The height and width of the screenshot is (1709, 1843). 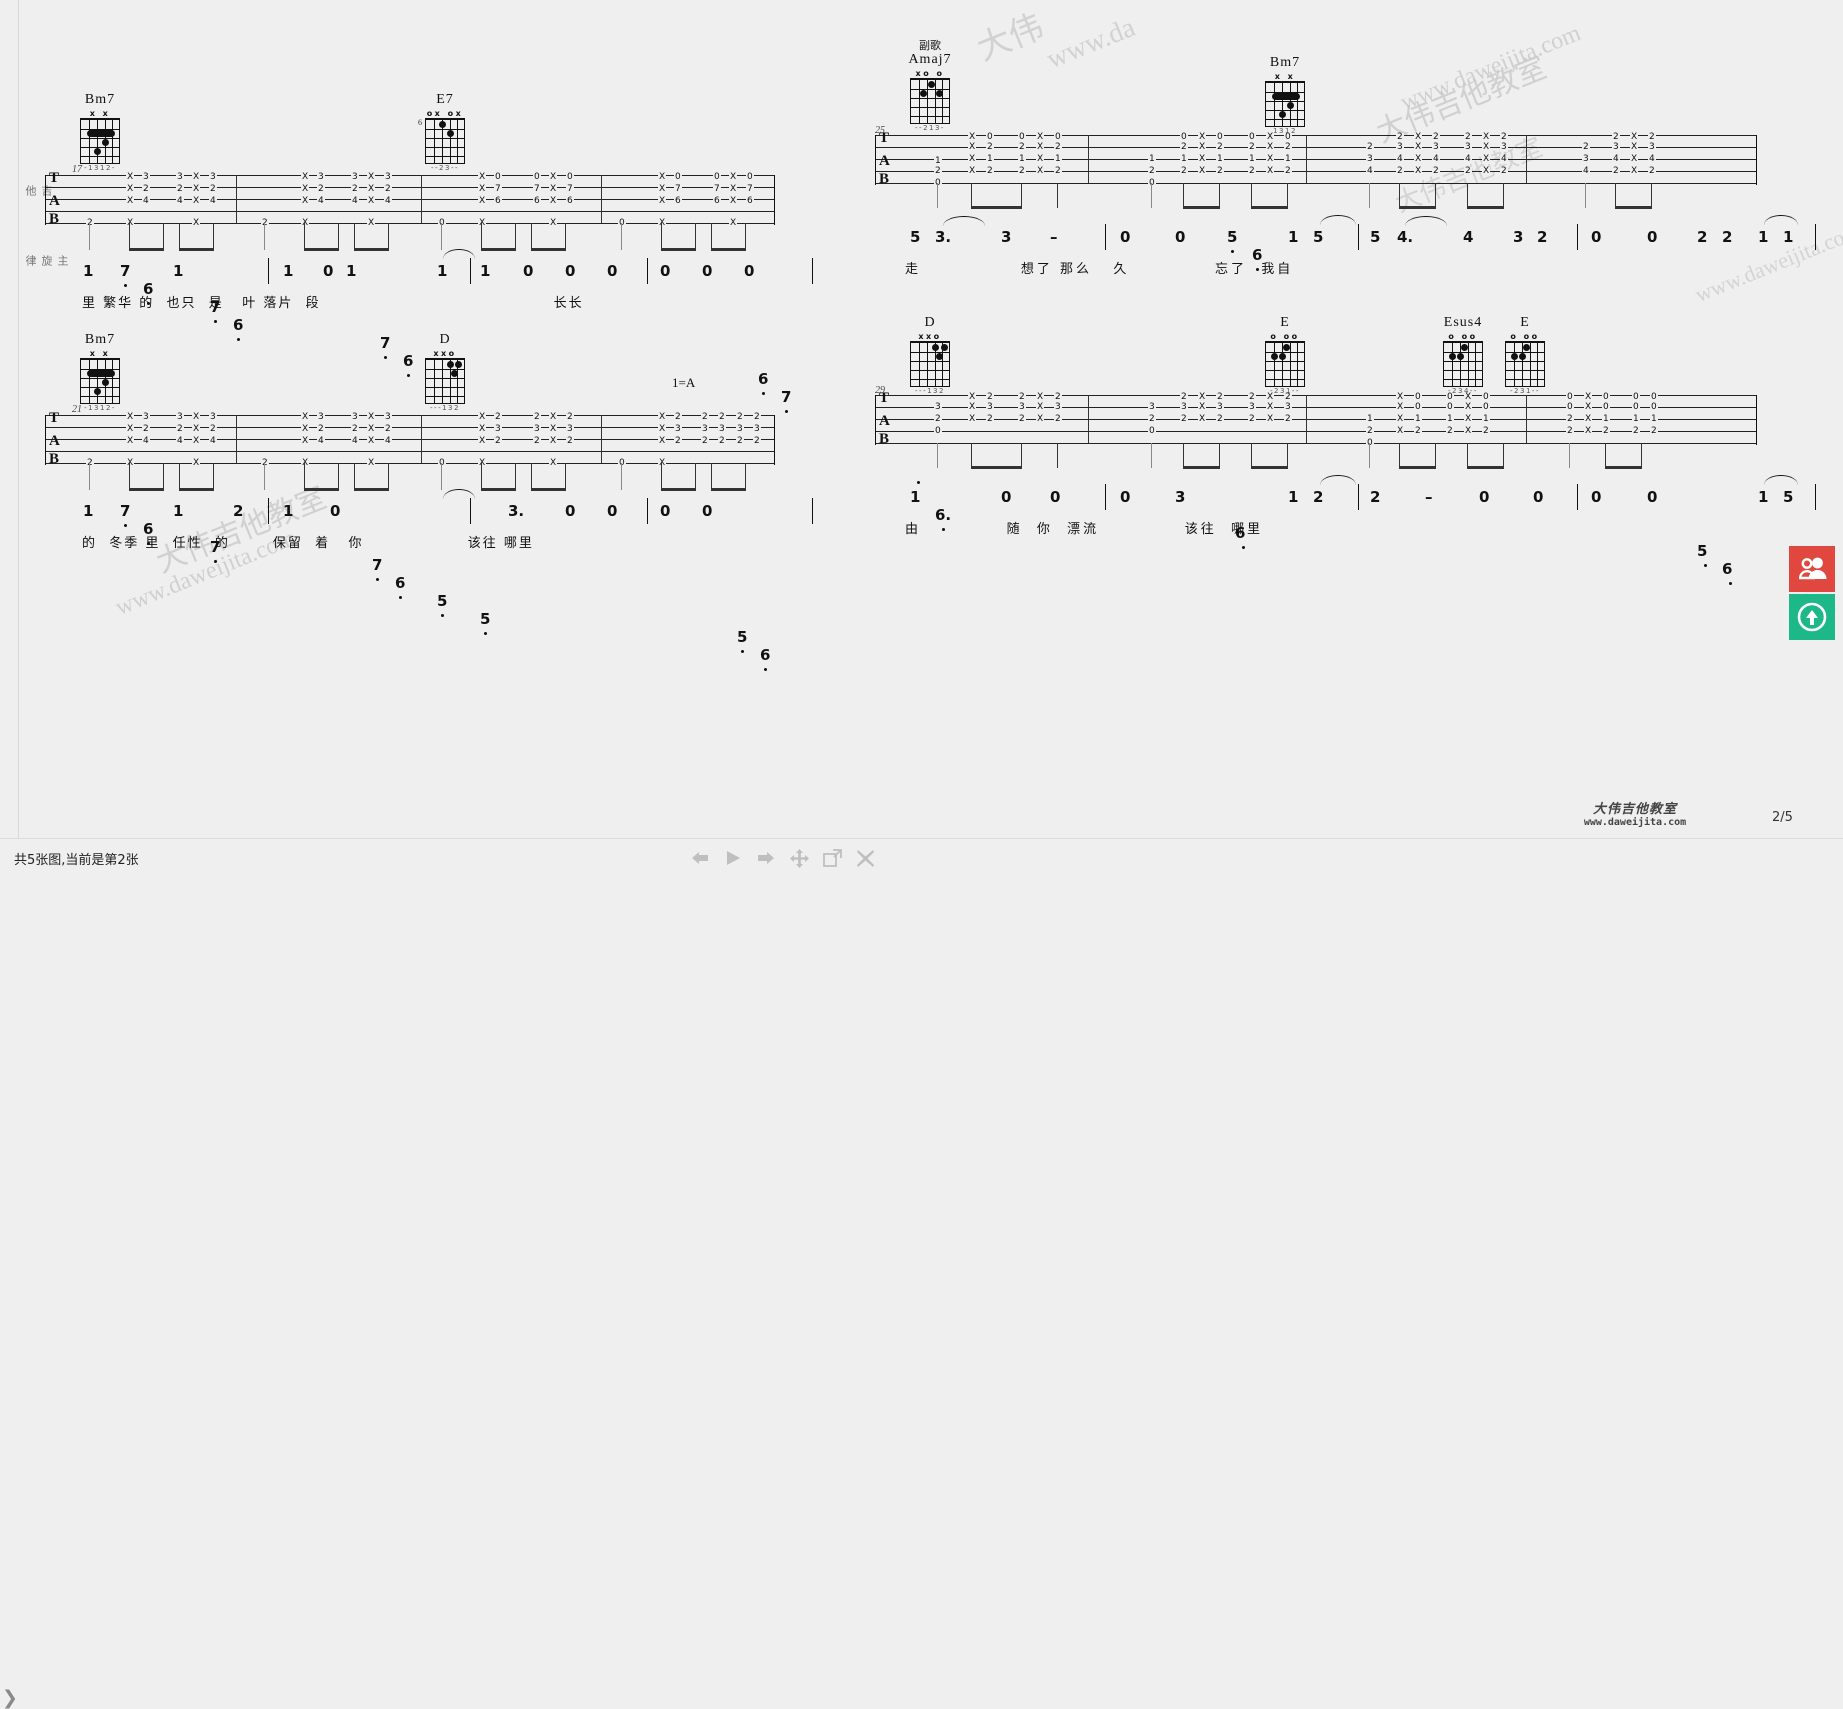 What do you see at coordinates (10, 1698) in the screenshot?
I see `expand-panel-chevron: ❯` at bounding box center [10, 1698].